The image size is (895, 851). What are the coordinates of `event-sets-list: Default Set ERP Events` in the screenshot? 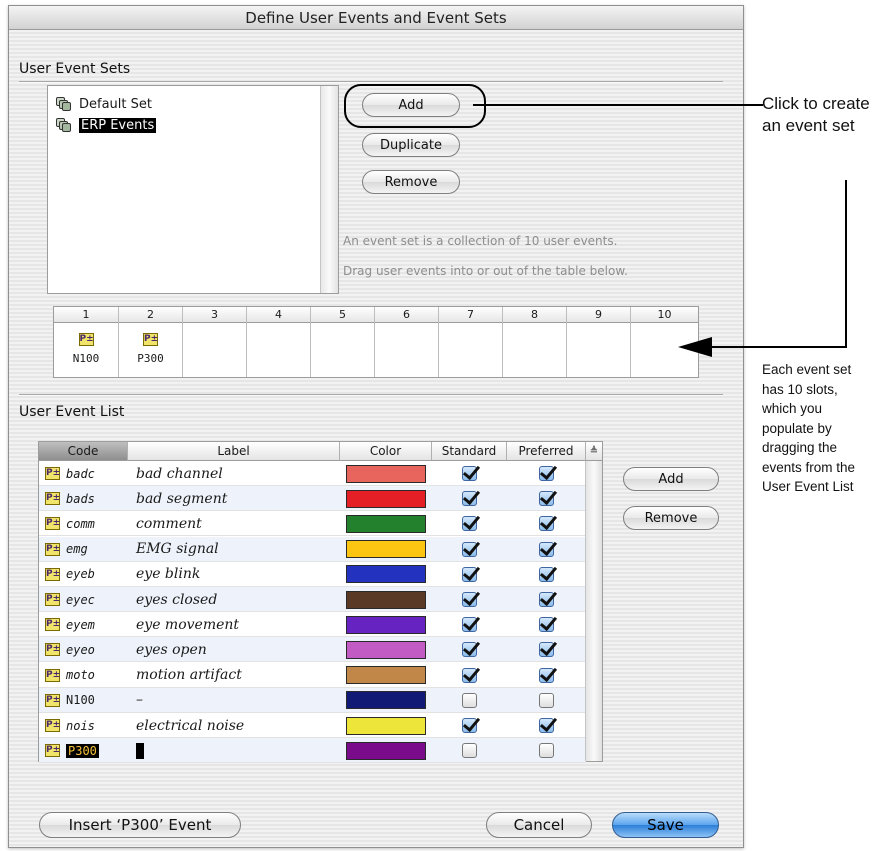 It's located at (193, 189).